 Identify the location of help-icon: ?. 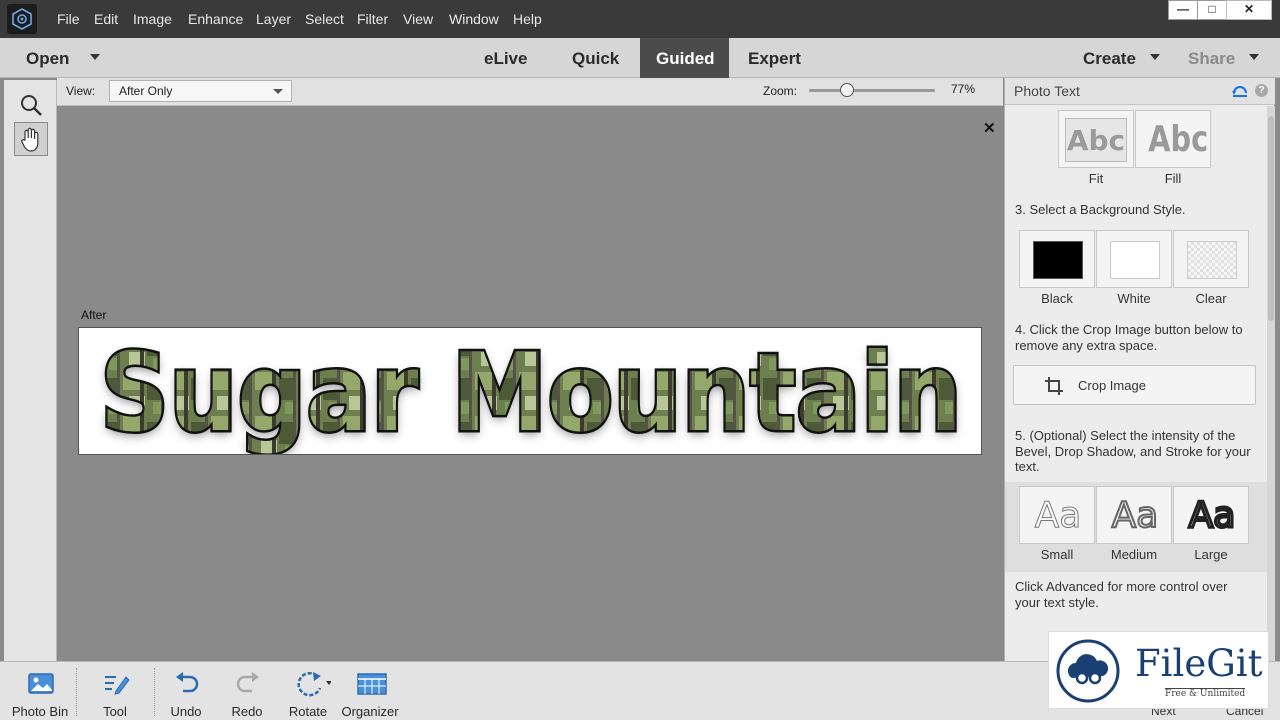
(1261, 90).